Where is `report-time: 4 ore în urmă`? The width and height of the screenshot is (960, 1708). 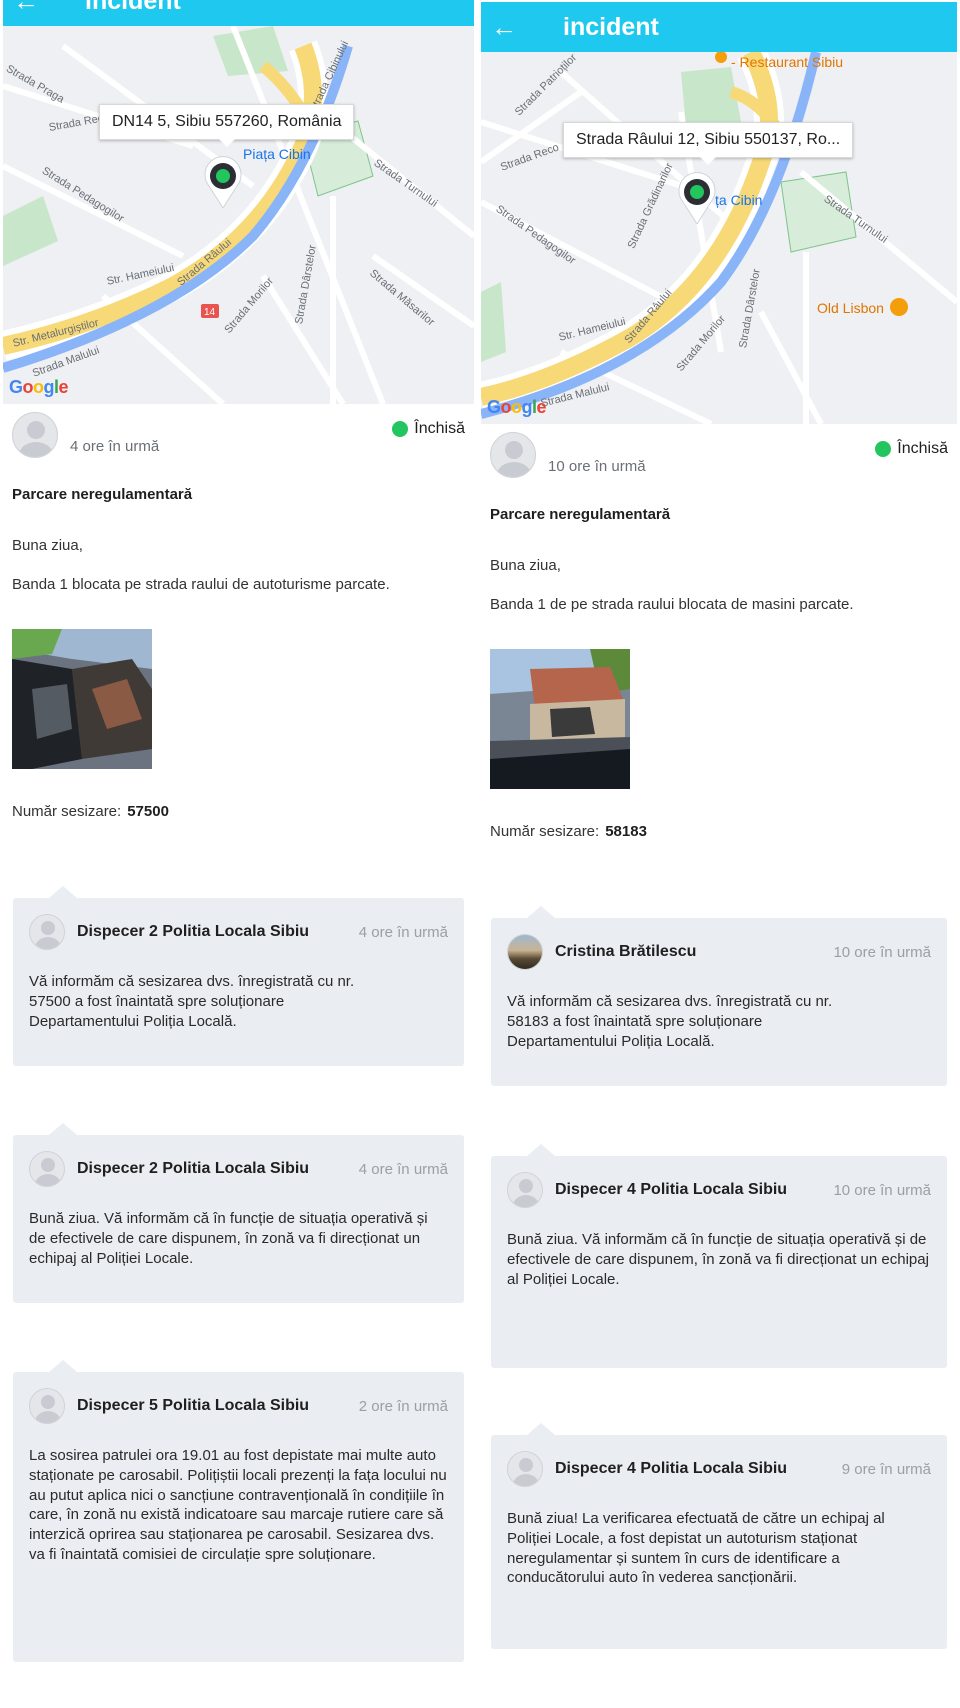 report-time: 4 ore în urmă is located at coordinates (115, 446).